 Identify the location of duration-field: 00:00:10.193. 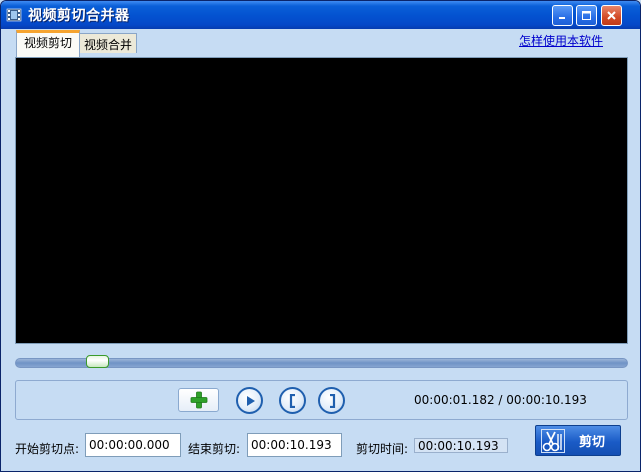
(461, 445).